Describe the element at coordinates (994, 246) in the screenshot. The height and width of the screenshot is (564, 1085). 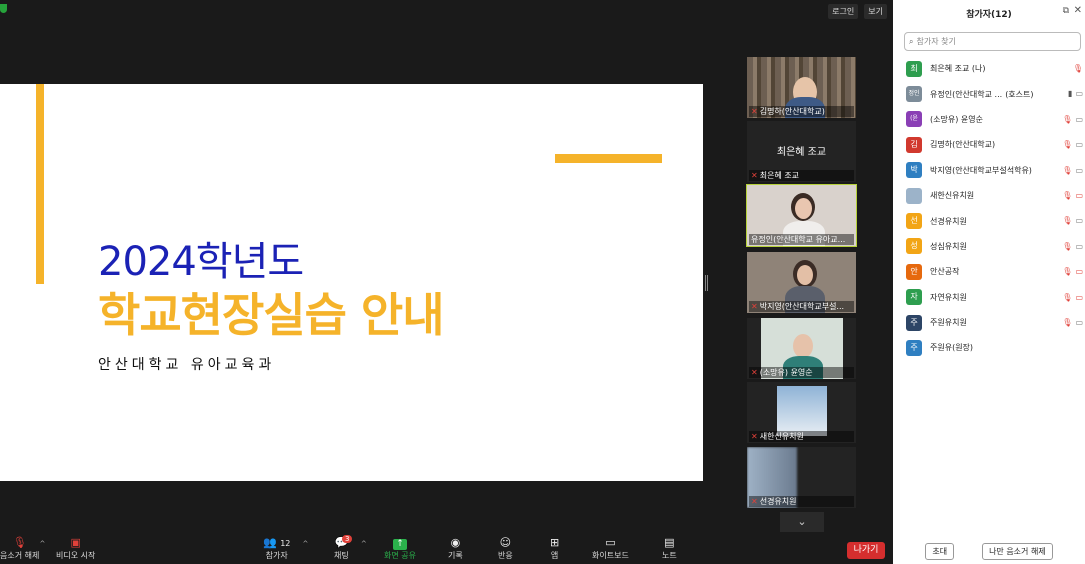
I see `participant-row: 성 성심유치원 🎙 ▭` at that location.